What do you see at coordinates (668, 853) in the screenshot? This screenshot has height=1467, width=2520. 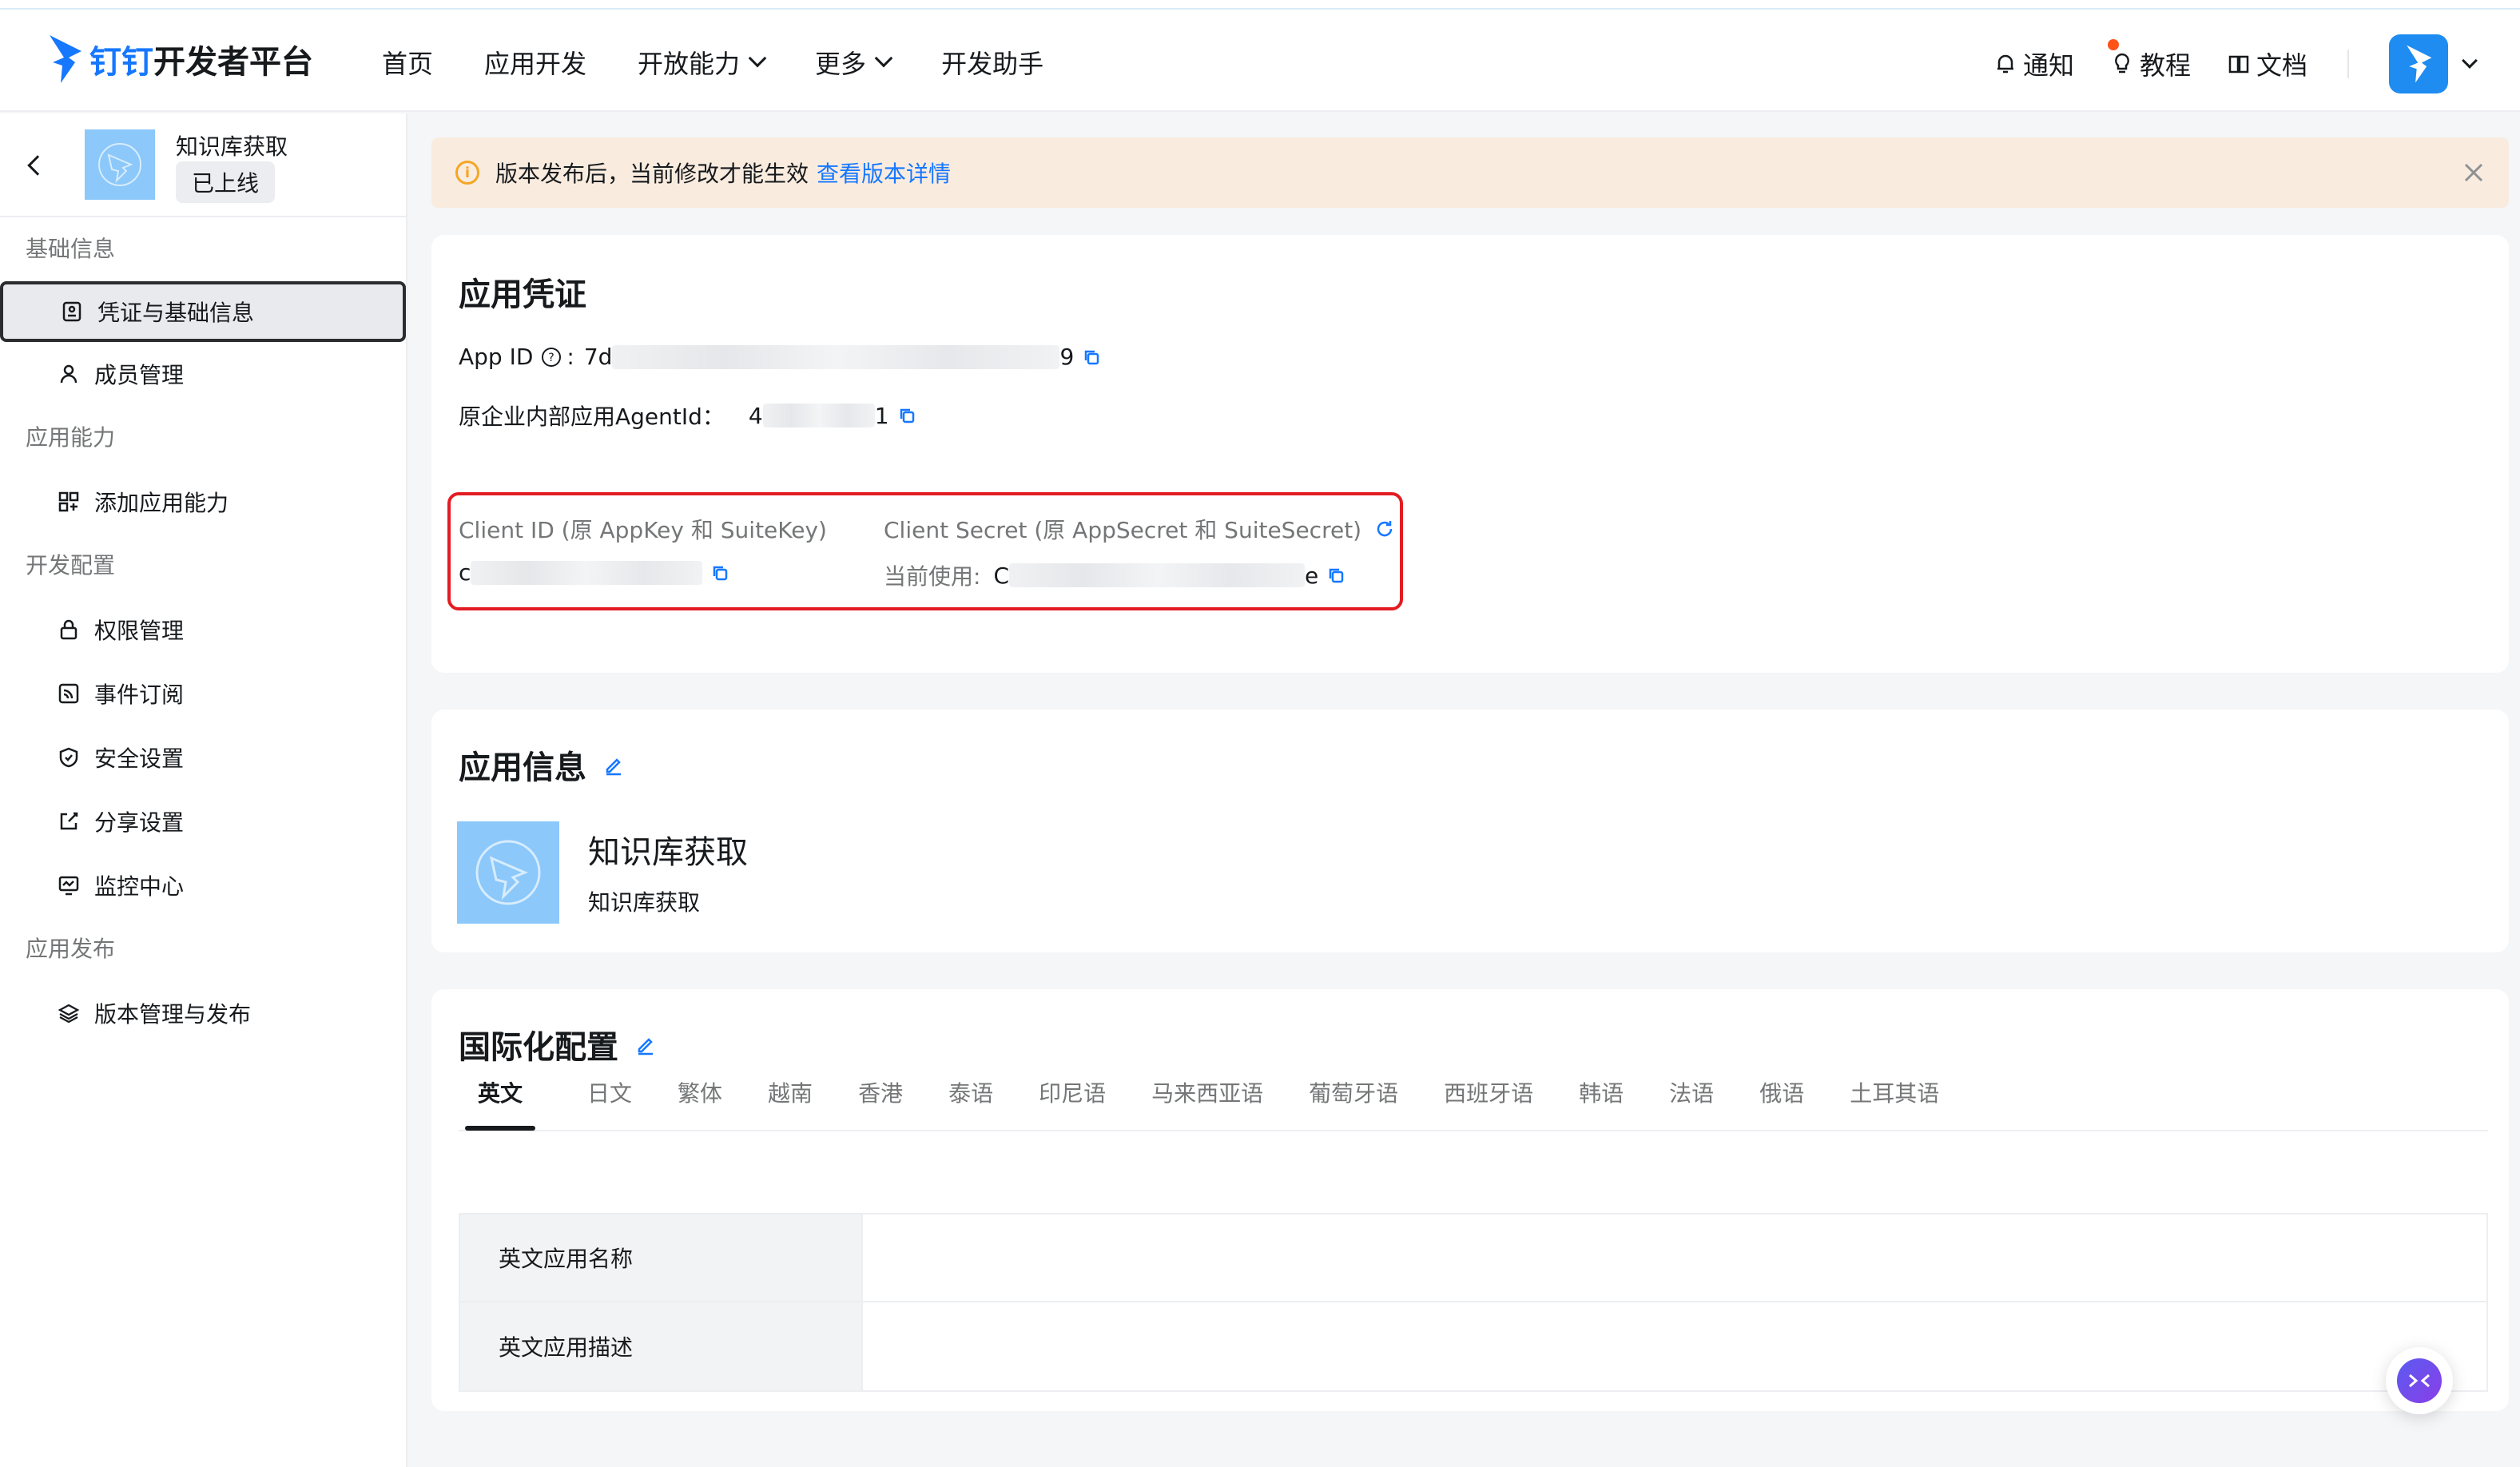 I see `app-info-name: 知识库获取` at bounding box center [668, 853].